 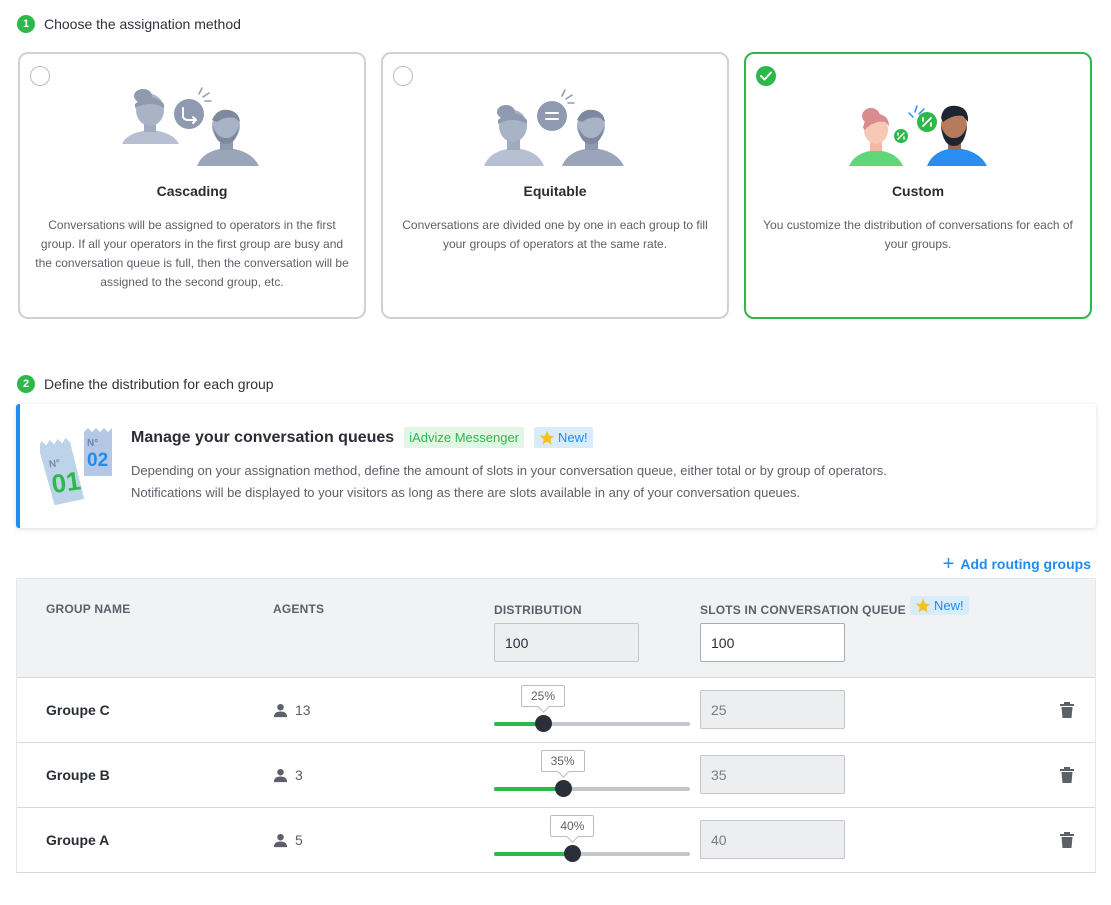 I want to click on custom-illustration-icon, so click(x=918, y=135).